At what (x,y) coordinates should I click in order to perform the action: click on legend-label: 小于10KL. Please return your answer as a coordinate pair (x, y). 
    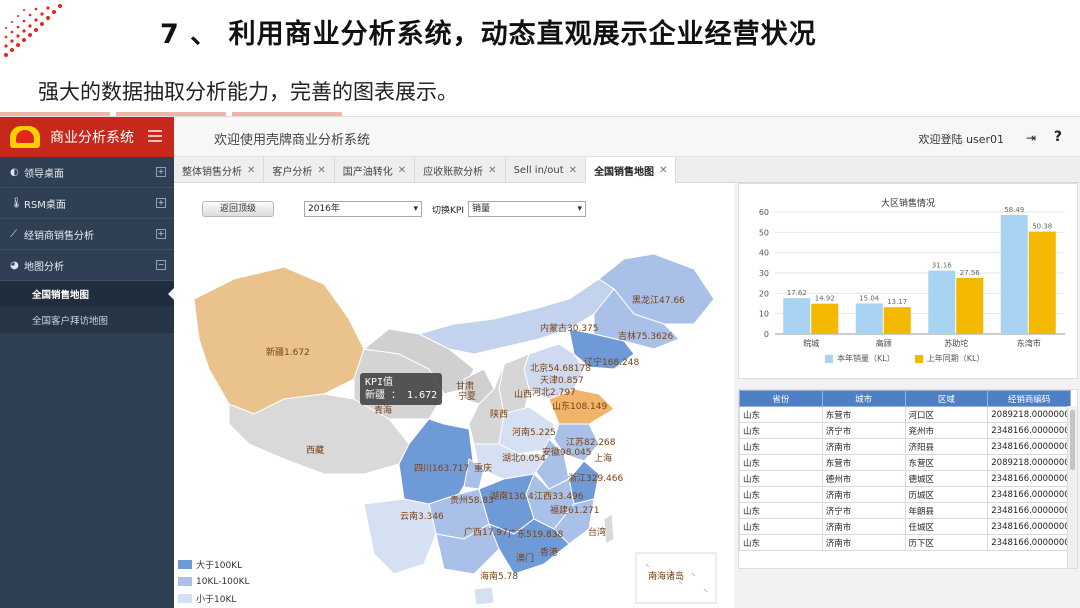
    Looking at the image, I should click on (216, 600).